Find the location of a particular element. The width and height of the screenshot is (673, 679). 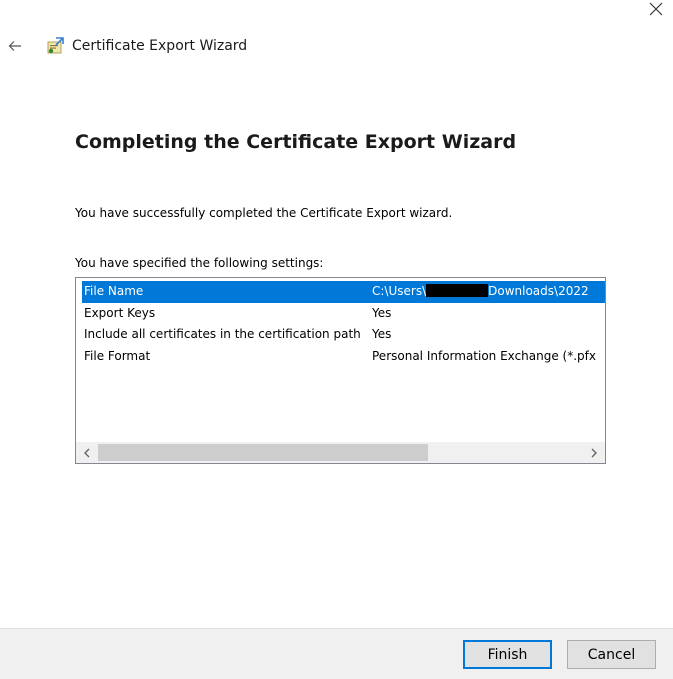

back-arrow-icon is located at coordinates (14, 46).